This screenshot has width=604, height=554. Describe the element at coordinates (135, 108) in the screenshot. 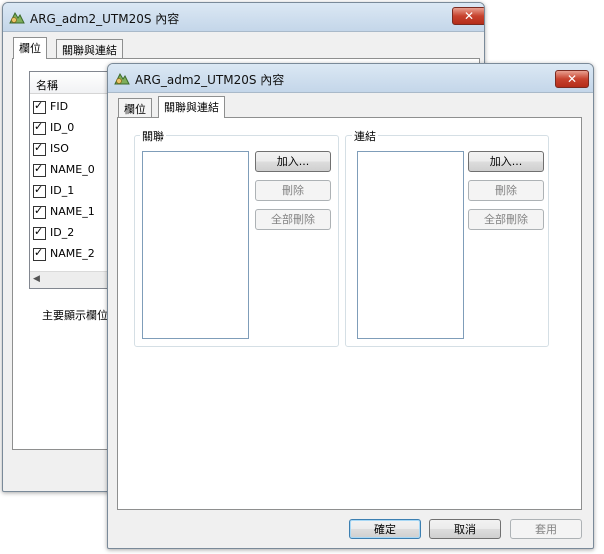

I see `tab-fields: 欄位` at that location.